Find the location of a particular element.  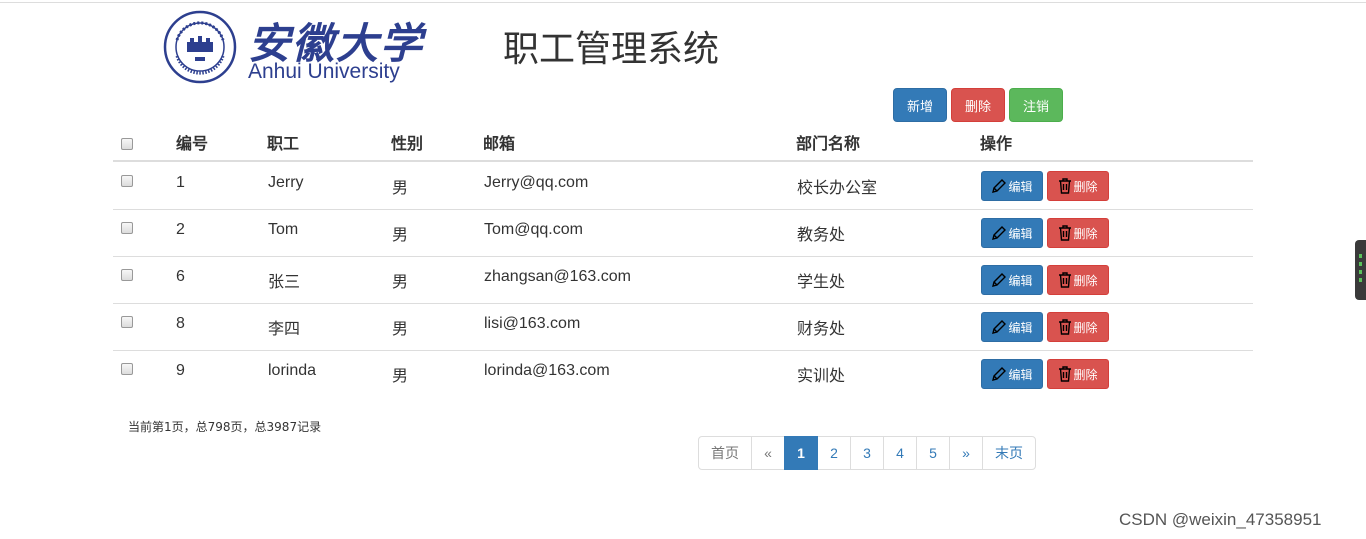

cell-name: Jerry is located at coordinates (286, 182).